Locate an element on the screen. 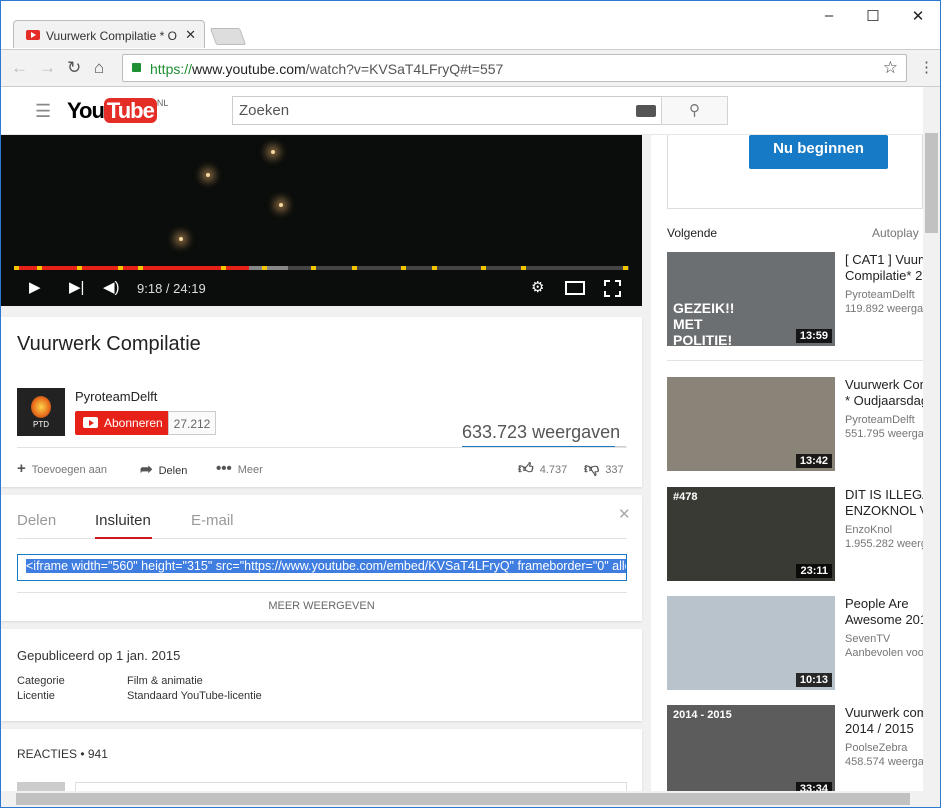  video-title-line1: DIT IS ILLEGAAL is located at coordinates (884, 495).